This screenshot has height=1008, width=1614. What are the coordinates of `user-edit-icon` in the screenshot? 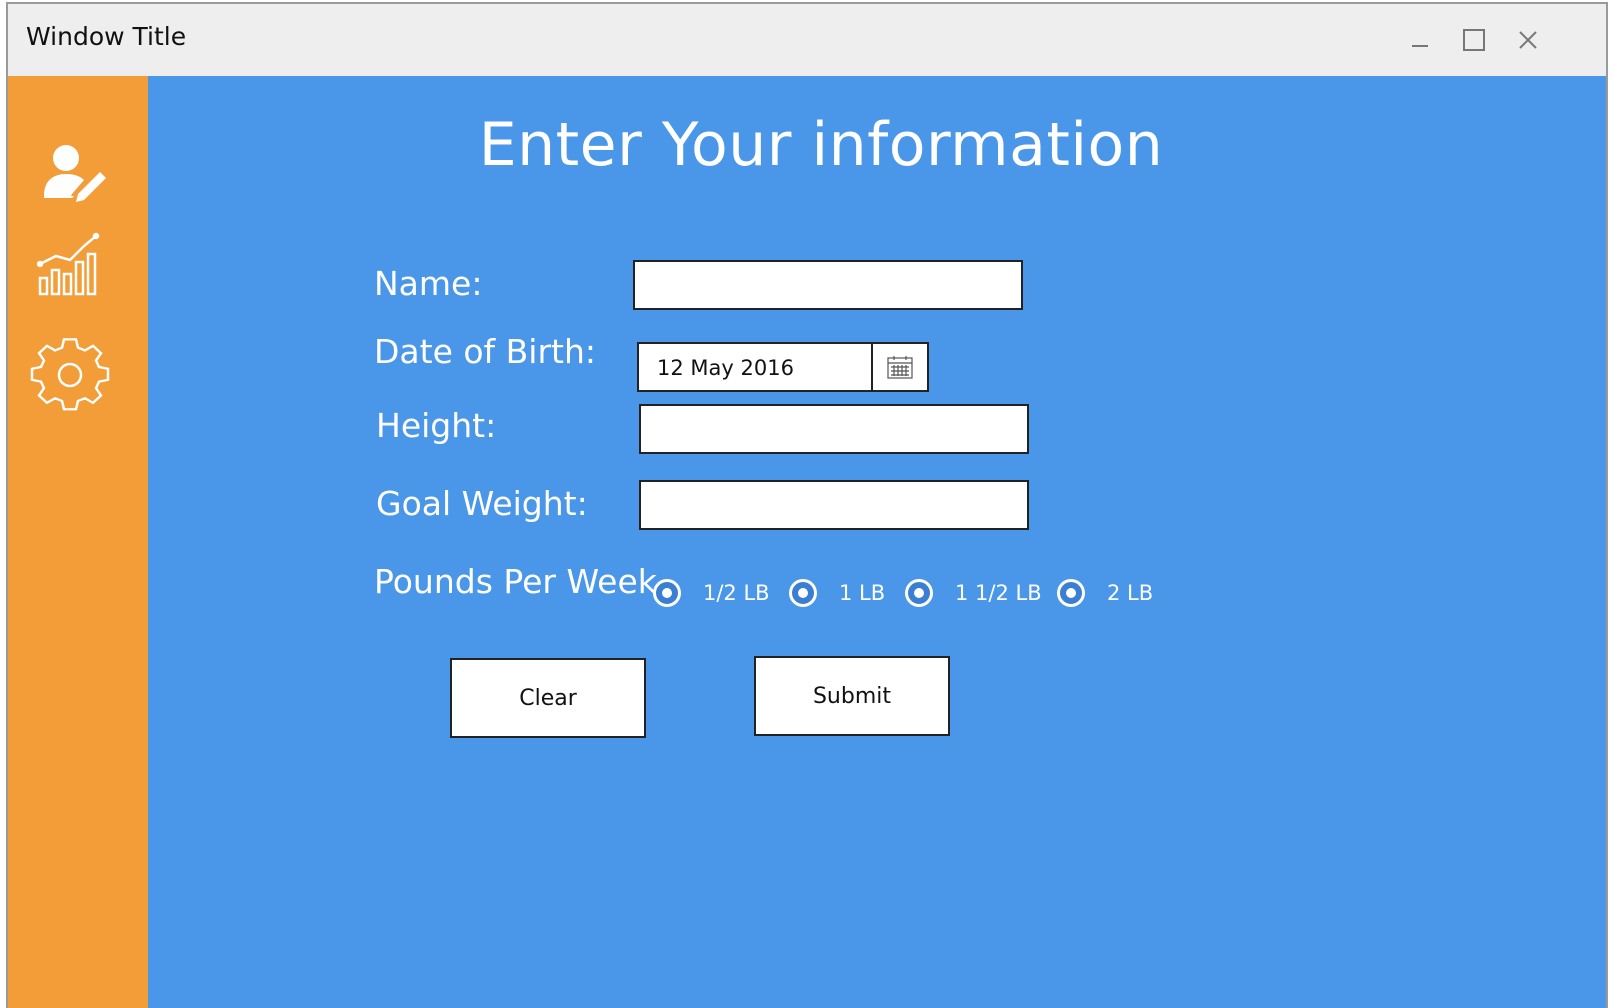 It's located at (70, 176).